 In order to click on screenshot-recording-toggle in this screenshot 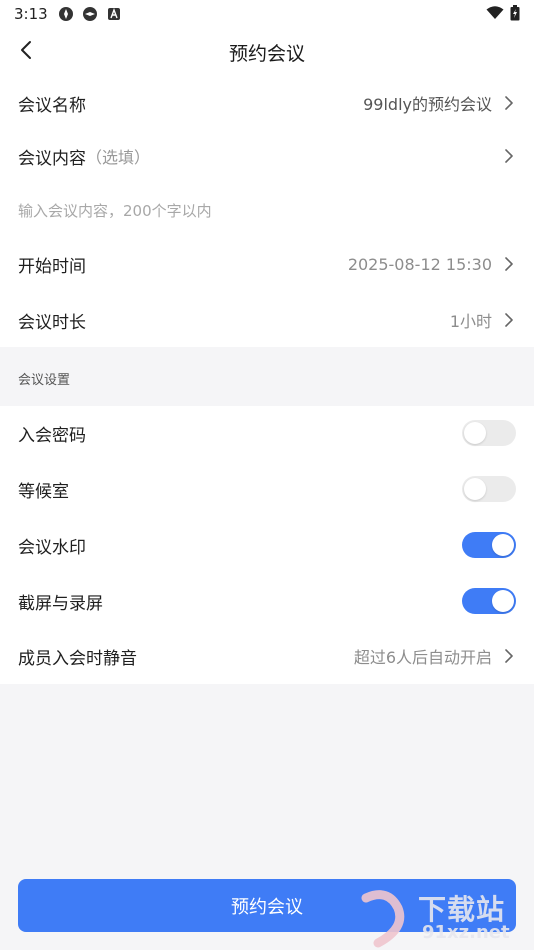, I will do `click(489, 601)`.